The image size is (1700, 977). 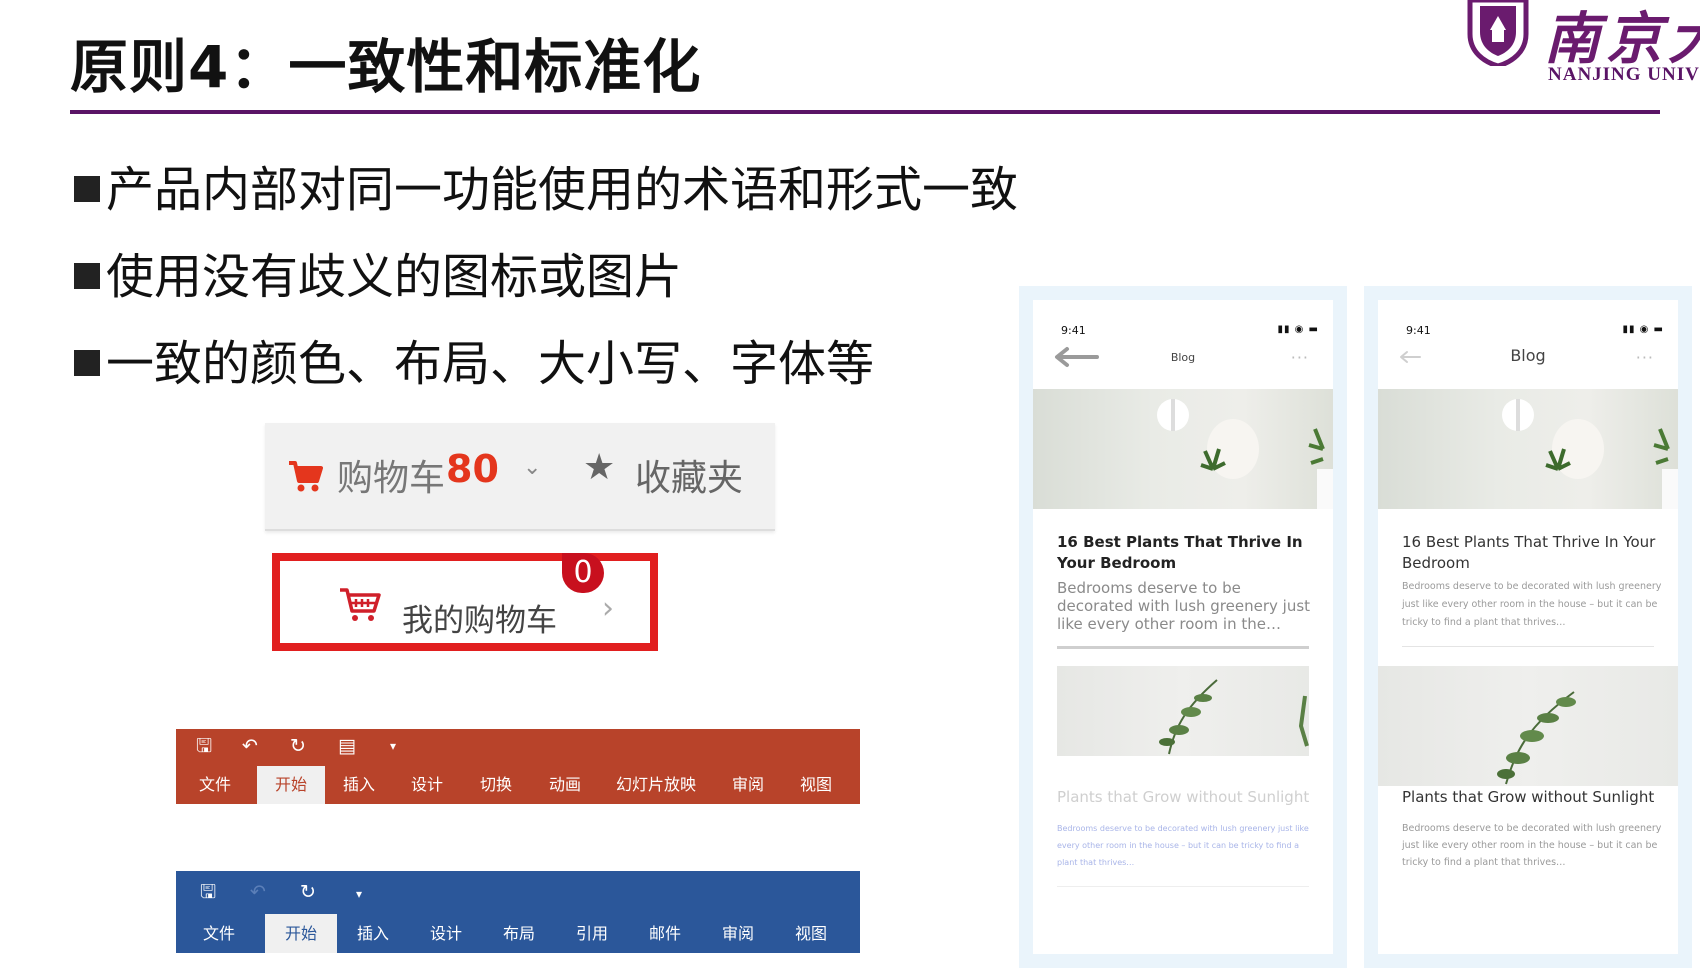 What do you see at coordinates (479, 621) in the screenshot?
I see `my-cart-label: 我的购物车` at bounding box center [479, 621].